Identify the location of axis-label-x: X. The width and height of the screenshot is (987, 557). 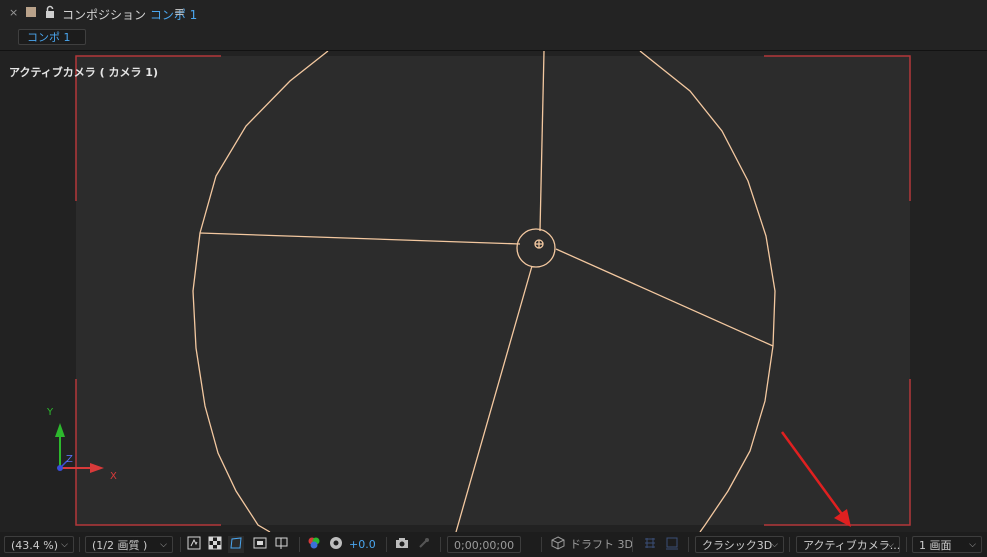
(113, 476).